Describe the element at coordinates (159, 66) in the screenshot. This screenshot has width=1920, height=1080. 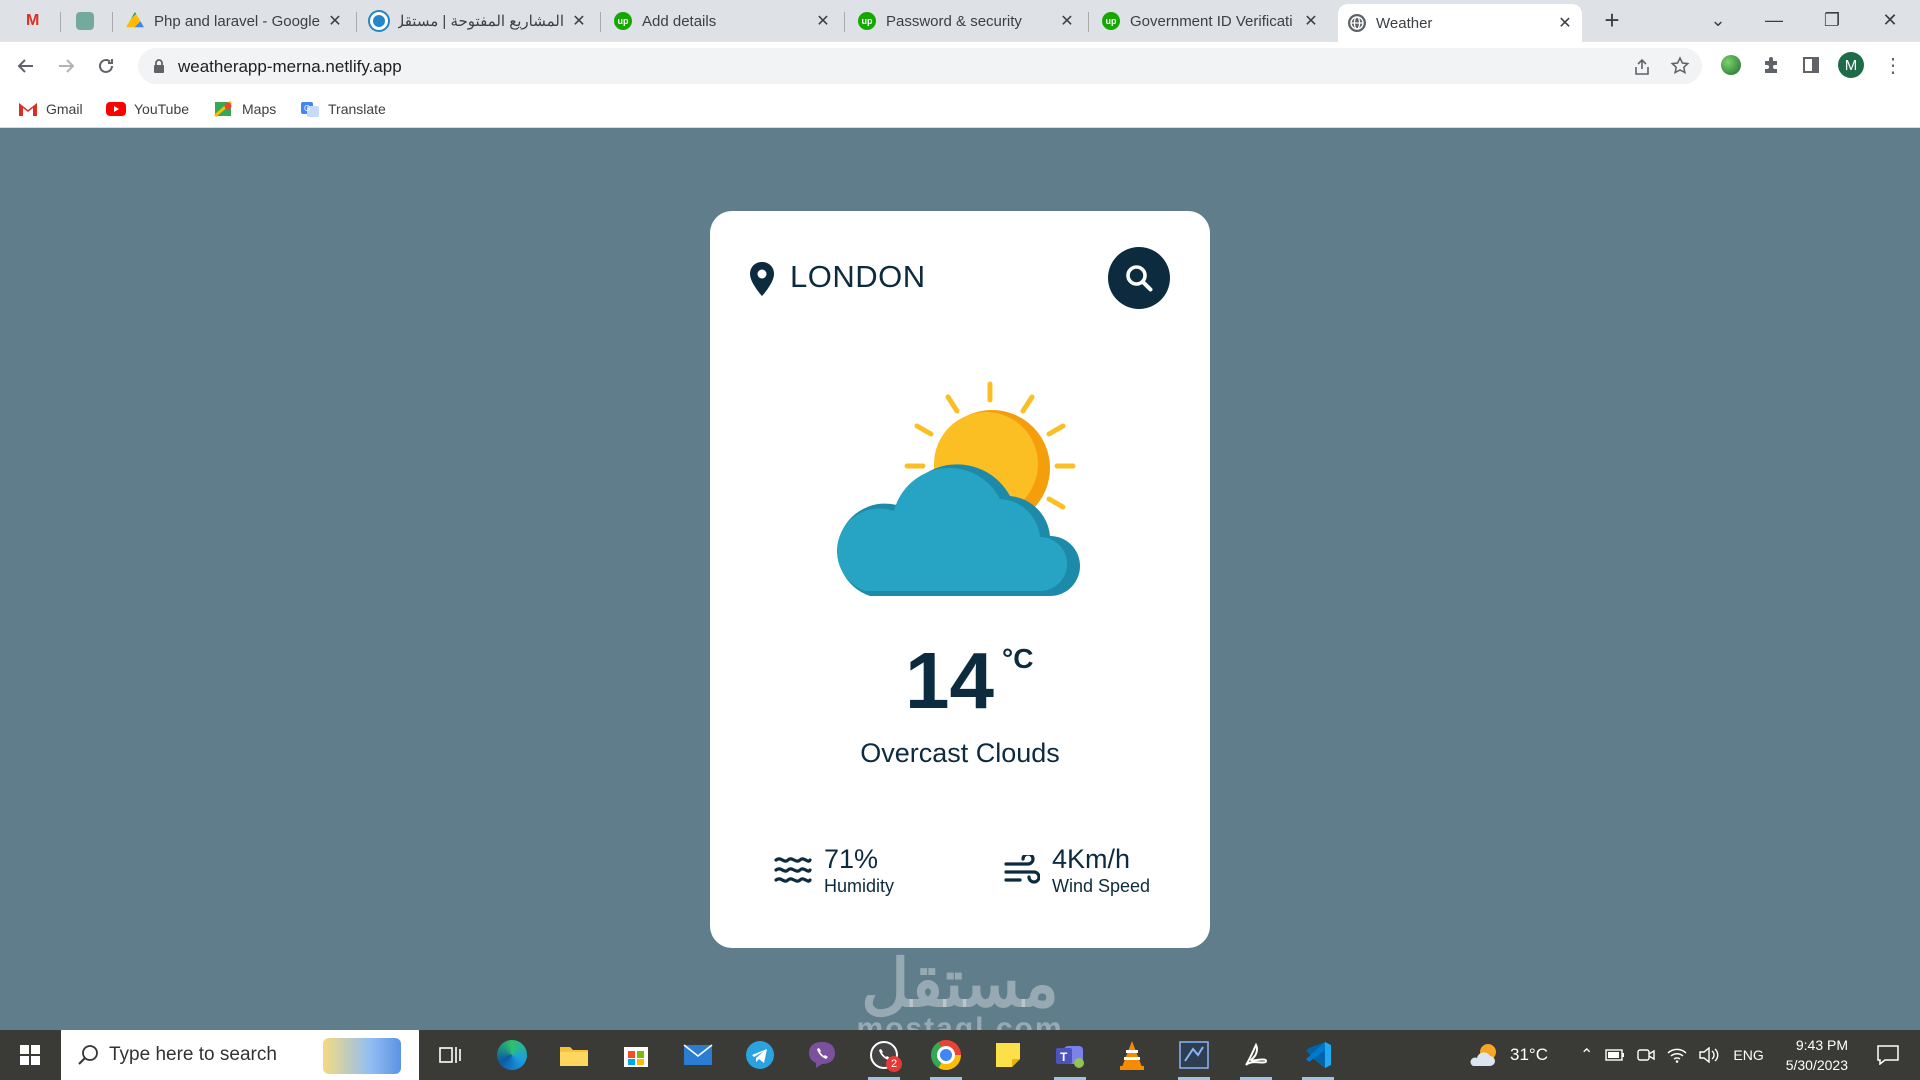
I see `lock-icon` at that location.